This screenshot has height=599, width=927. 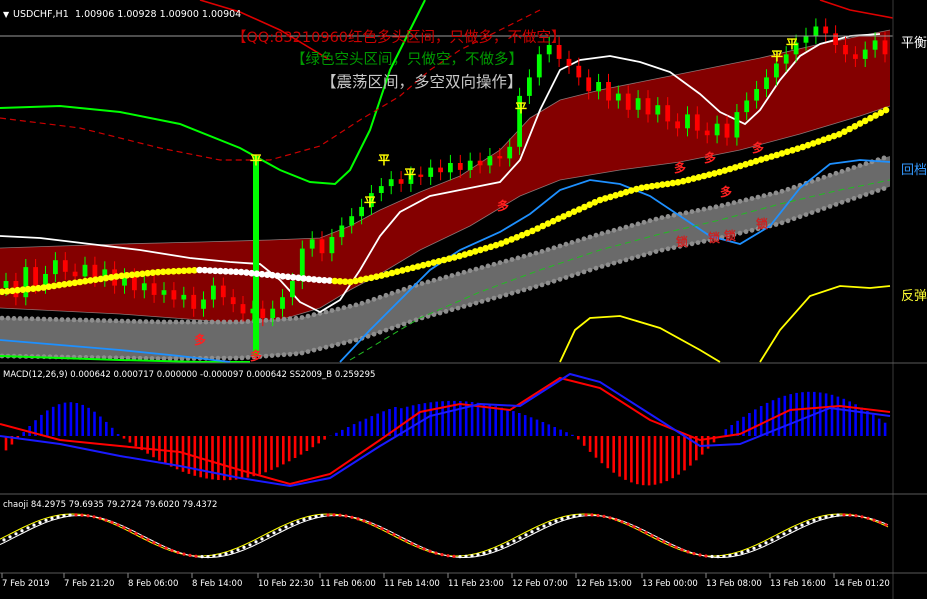 I want to click on signal-flat: 平, so click(x=256, y=160).